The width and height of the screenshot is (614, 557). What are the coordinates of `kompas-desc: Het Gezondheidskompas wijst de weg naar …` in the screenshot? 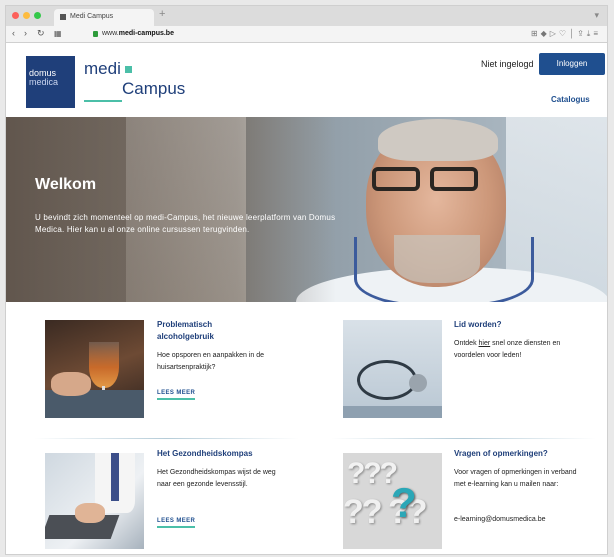 It's located at (216, 478).